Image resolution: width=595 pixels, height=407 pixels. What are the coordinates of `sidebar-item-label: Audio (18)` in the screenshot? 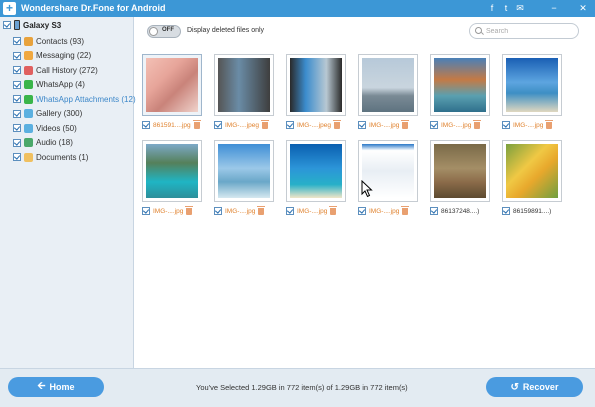 It's located at (54, 143).